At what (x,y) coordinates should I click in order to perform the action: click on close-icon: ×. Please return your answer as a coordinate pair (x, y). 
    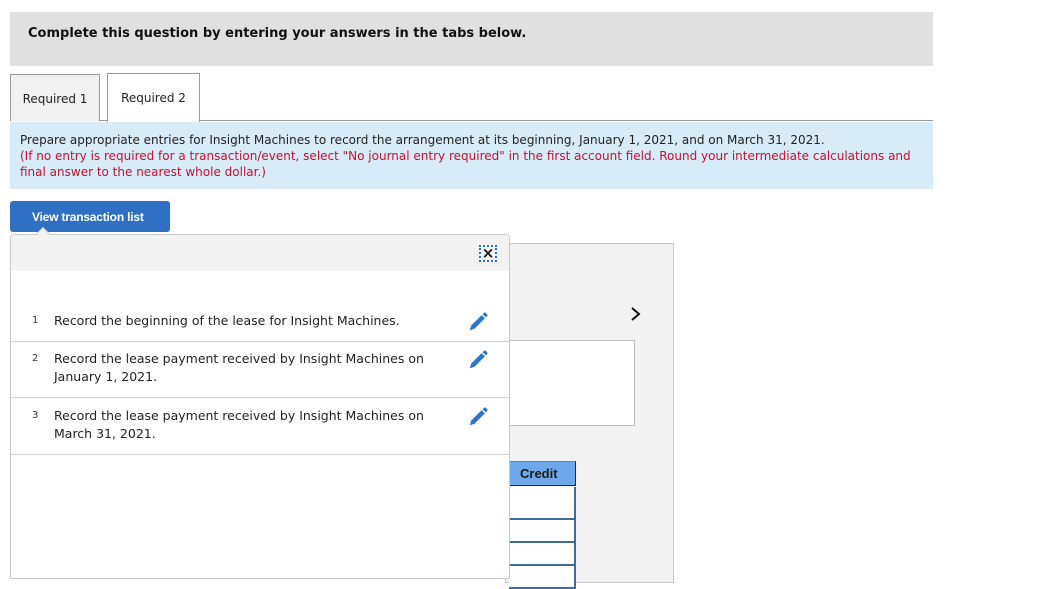
    Looking at the image, I should click on (488, 253).